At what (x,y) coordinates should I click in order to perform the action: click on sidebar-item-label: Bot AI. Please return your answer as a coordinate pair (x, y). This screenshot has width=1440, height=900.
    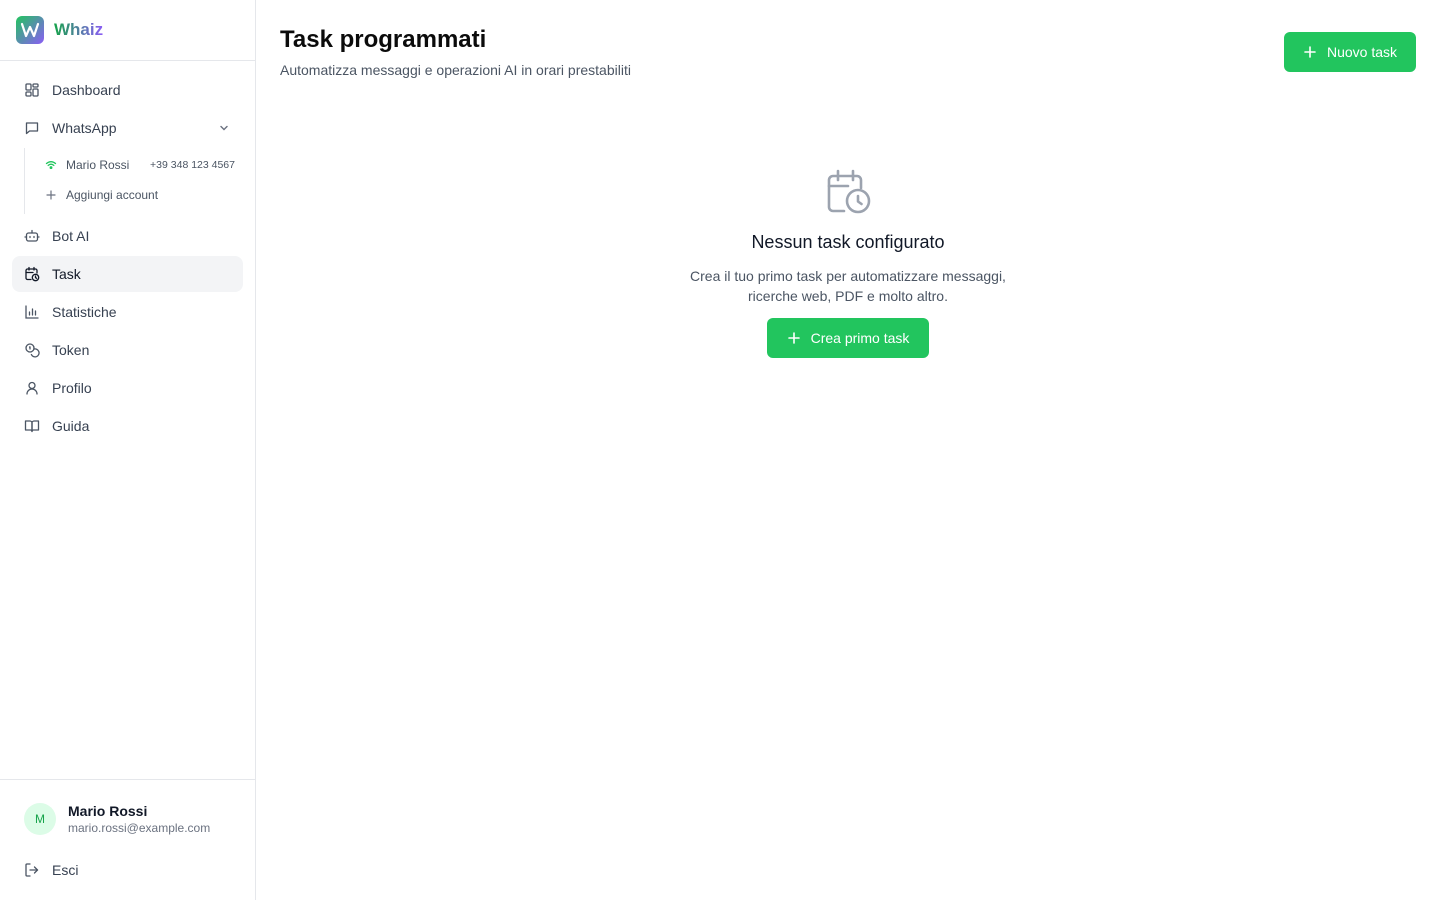
    Looking at the image, I should click on (71, 236).